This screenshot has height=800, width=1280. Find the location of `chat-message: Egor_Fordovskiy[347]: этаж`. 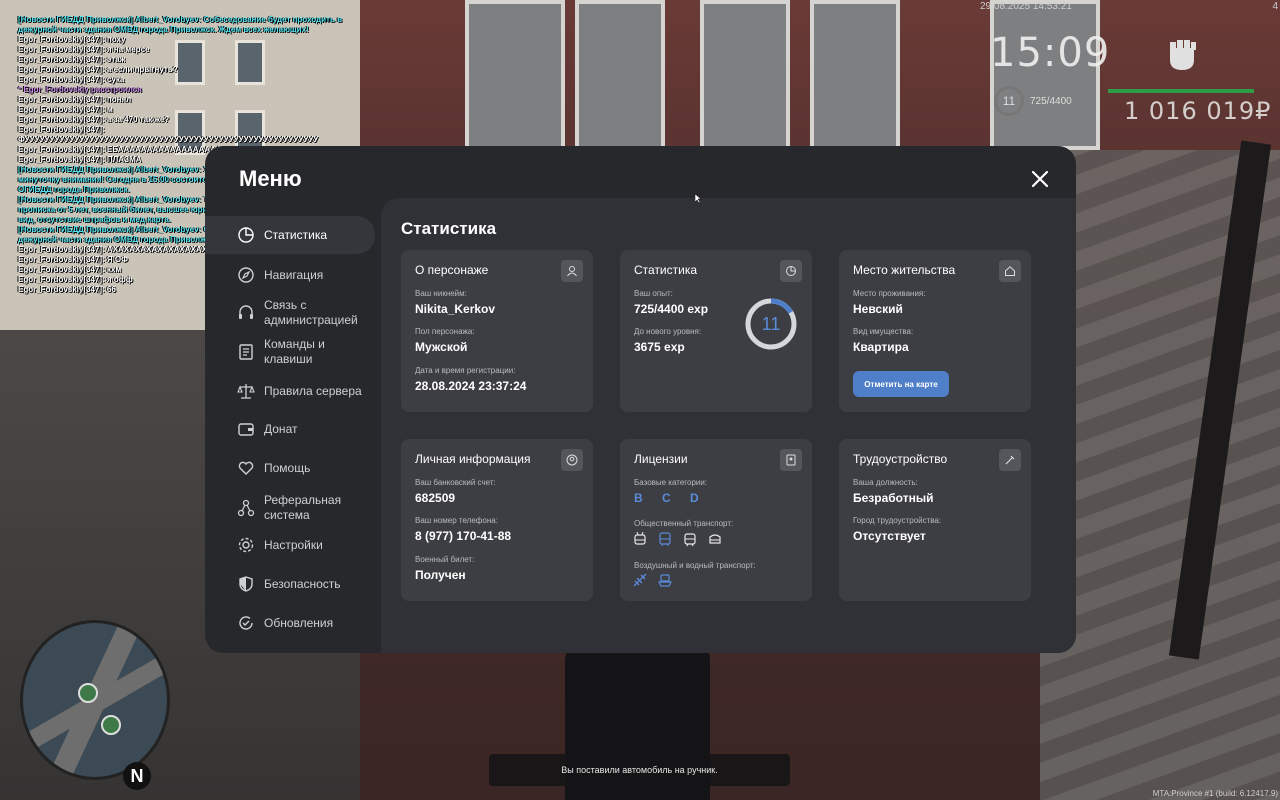

chat-message: Egor_Fordovskiy[347]: этаж is located at coordinates (72, 59).